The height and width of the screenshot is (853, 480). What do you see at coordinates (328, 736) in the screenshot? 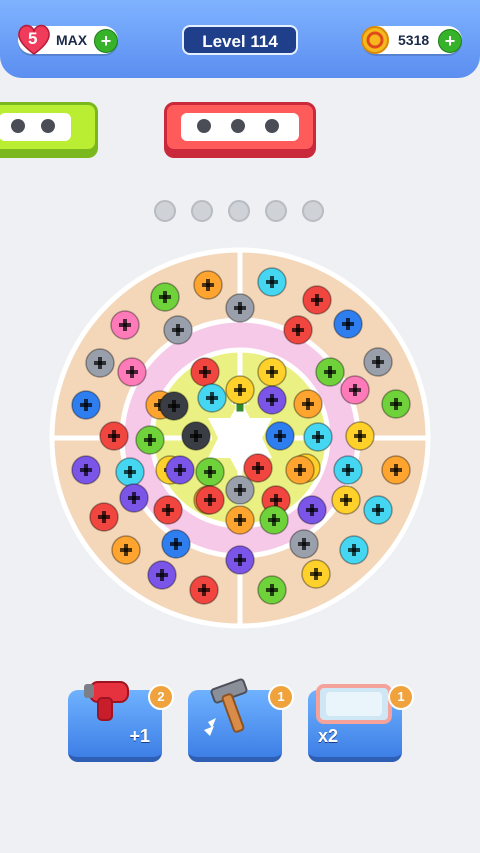
I see `box-booster-label: x2` at bounding box center [328, 736].